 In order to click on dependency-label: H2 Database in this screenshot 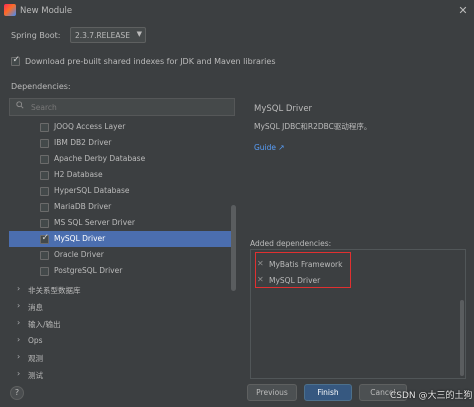, I will do `click(78, 174)`.